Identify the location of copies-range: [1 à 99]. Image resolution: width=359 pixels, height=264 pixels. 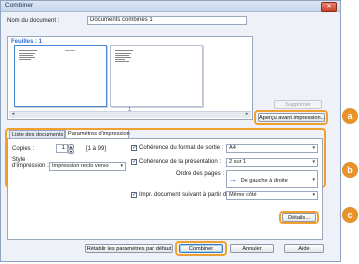
(96, 149).